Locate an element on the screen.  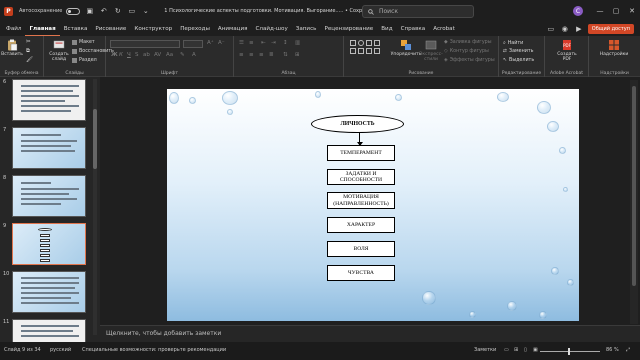
minimize-icon: — is located at coordinates (600, 11).